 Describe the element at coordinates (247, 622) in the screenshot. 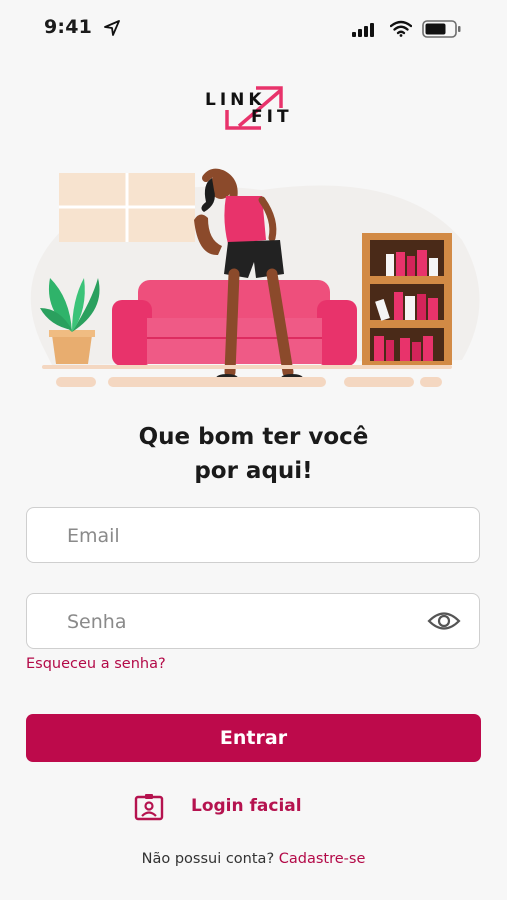

I see `password-input` at that location.